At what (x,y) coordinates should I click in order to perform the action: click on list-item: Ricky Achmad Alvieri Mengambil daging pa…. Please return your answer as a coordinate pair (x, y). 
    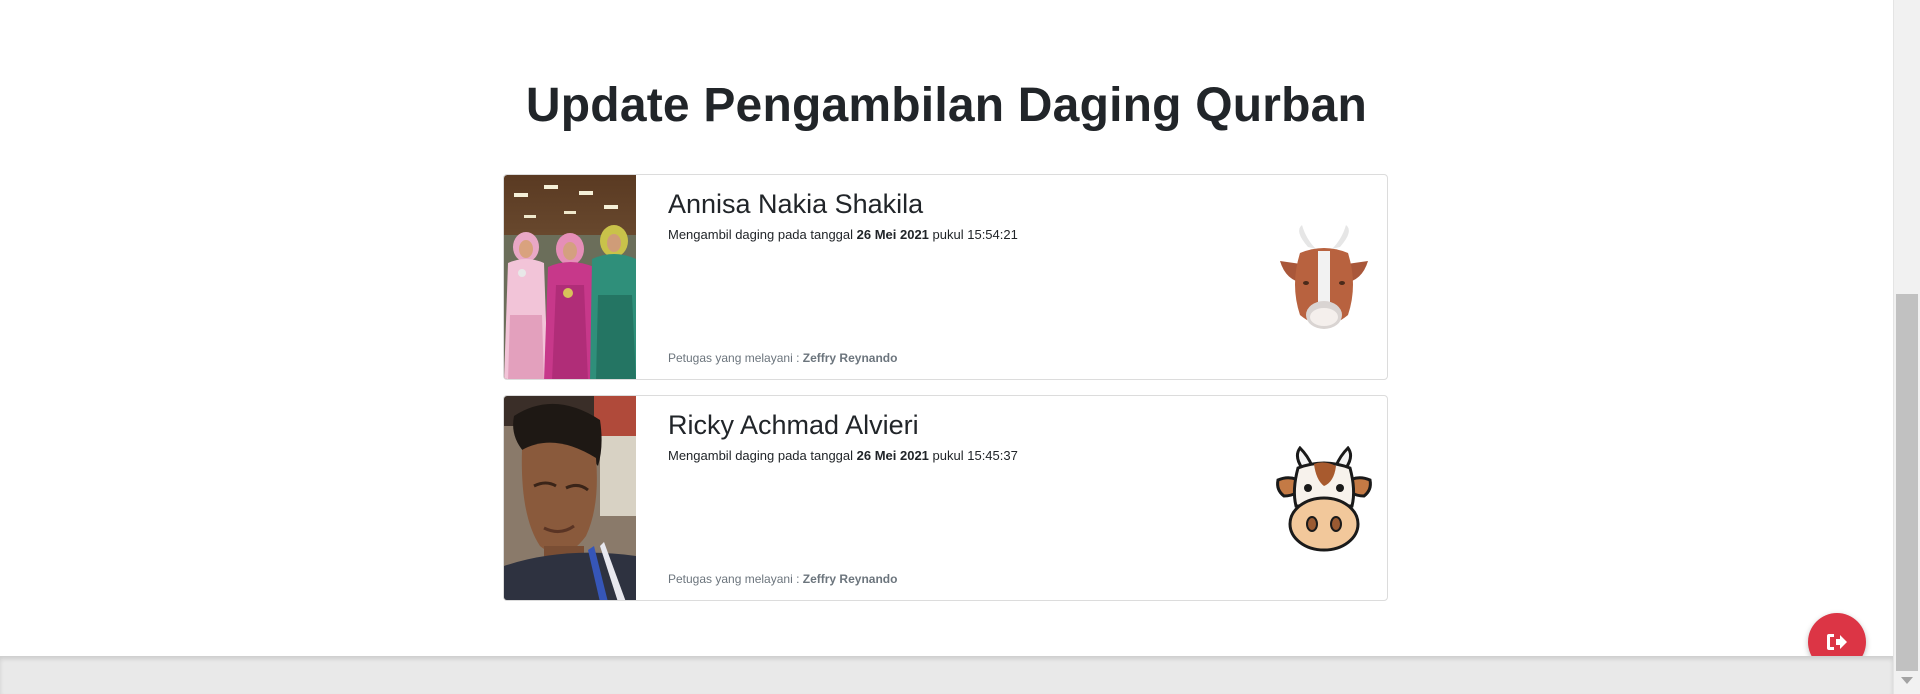
    Looking at the image, I should click on (945, 498).